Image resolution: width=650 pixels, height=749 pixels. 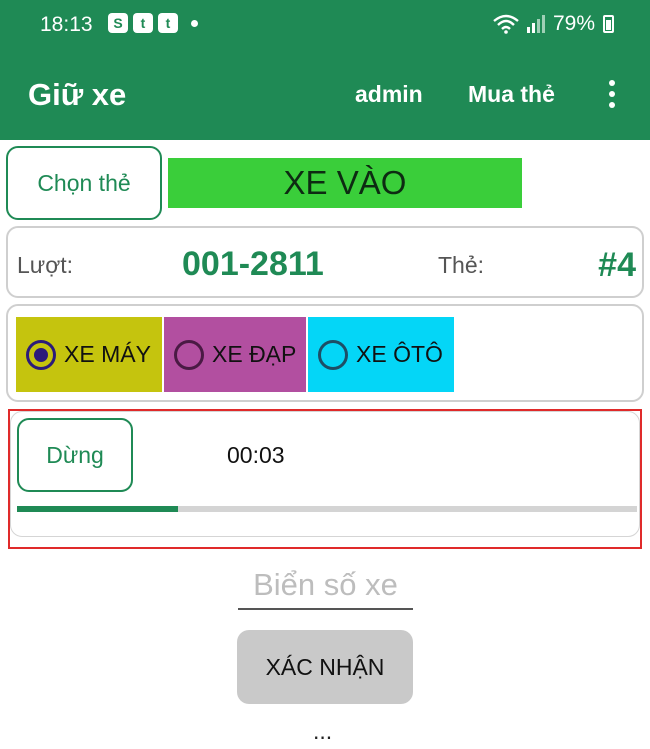 What do you see at coordinates (256, 455) in the screenshot?
I see `elapsed-time: 00:03` at bounding box center [256, 455].